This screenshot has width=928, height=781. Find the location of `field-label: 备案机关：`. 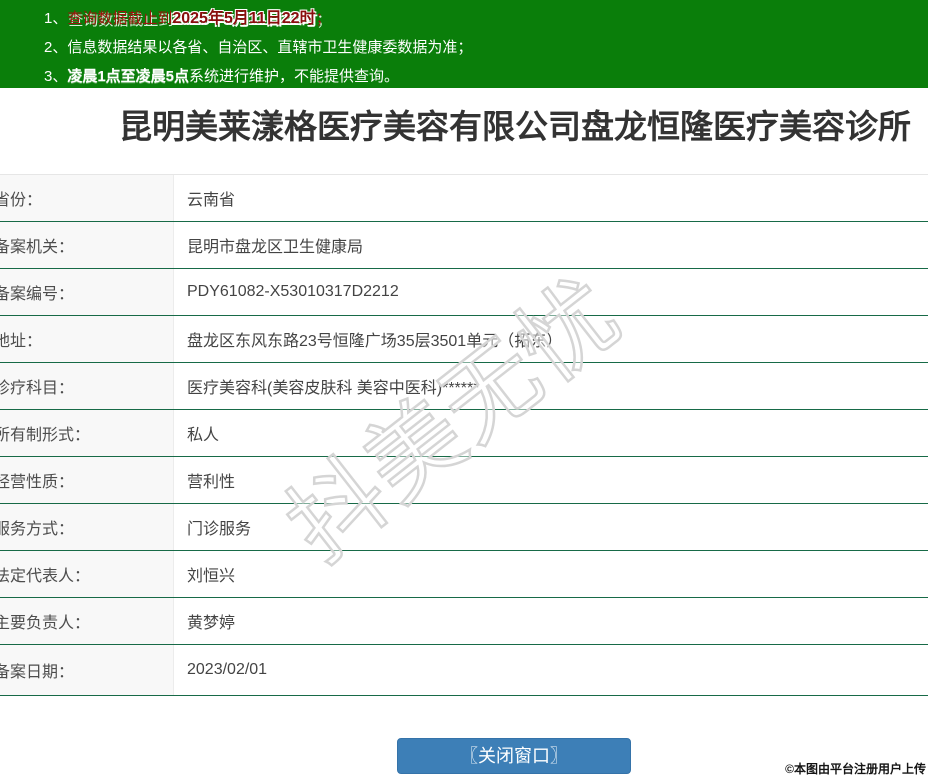

field-label: 备案机关： is located at coordinates (87, 245).